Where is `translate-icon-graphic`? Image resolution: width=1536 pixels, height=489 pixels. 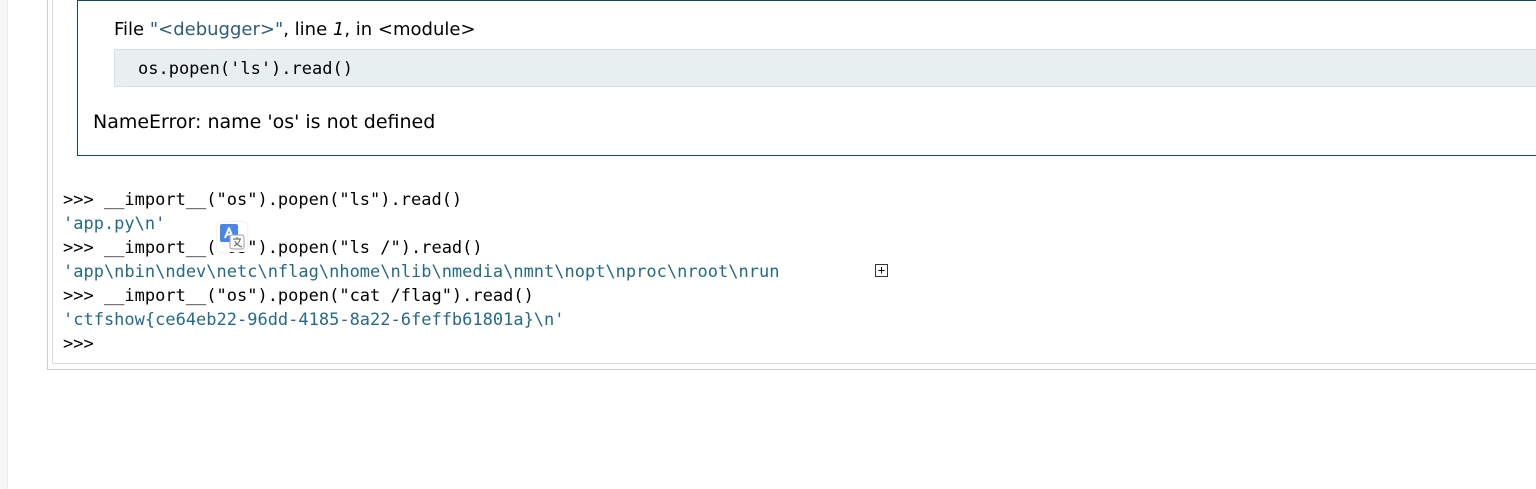
translate-icon-graphic is located at coordinates (232, 237).